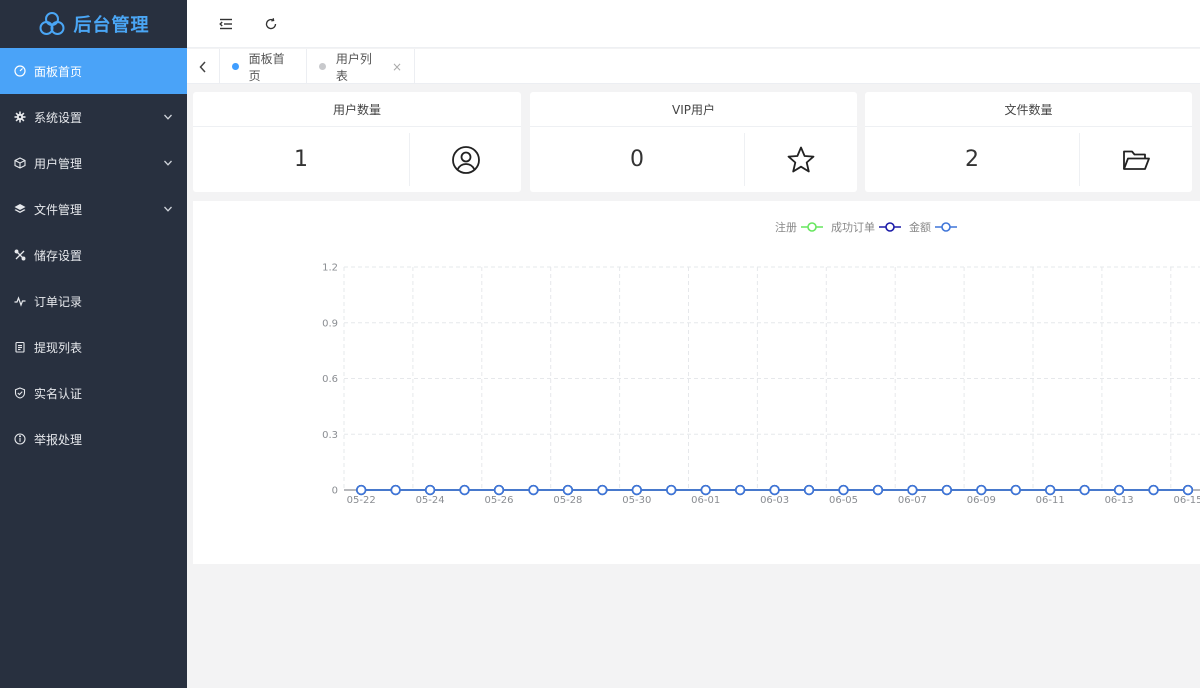 Image resolution: width=1200 pixels, height=688 pixels. I want to click on activity-icon, so click(20, 301).